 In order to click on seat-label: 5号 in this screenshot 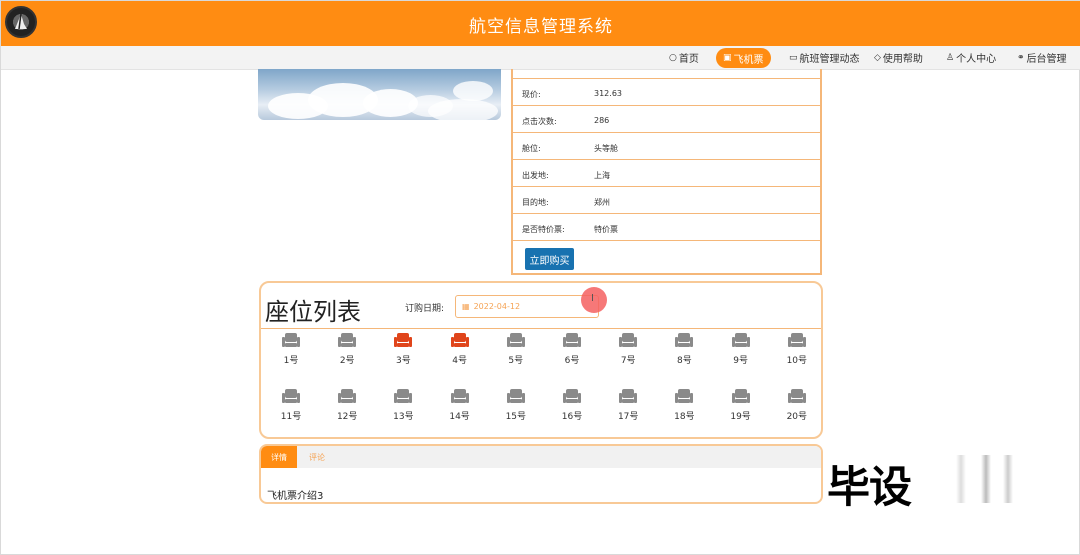, I will do `click(516, 361)`.